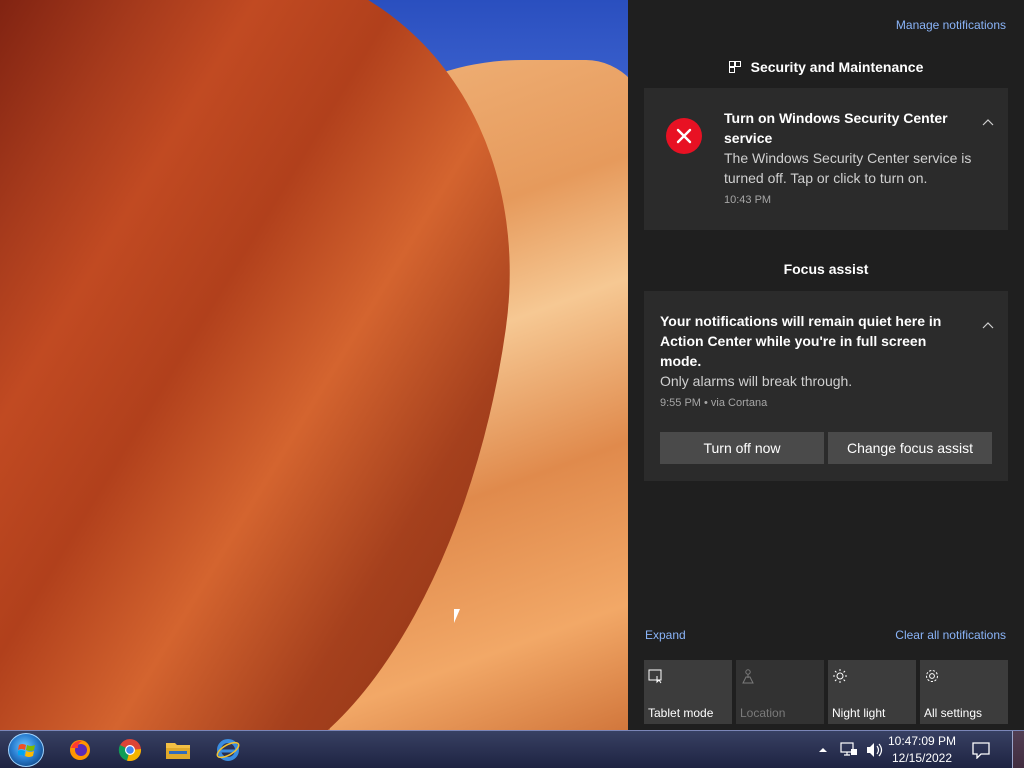 The image size is (1024, 768). What do you see at coordinates (780, 692) in the screenshot?
I see `quick-action-location: Location` at bounding box center [780, 692].